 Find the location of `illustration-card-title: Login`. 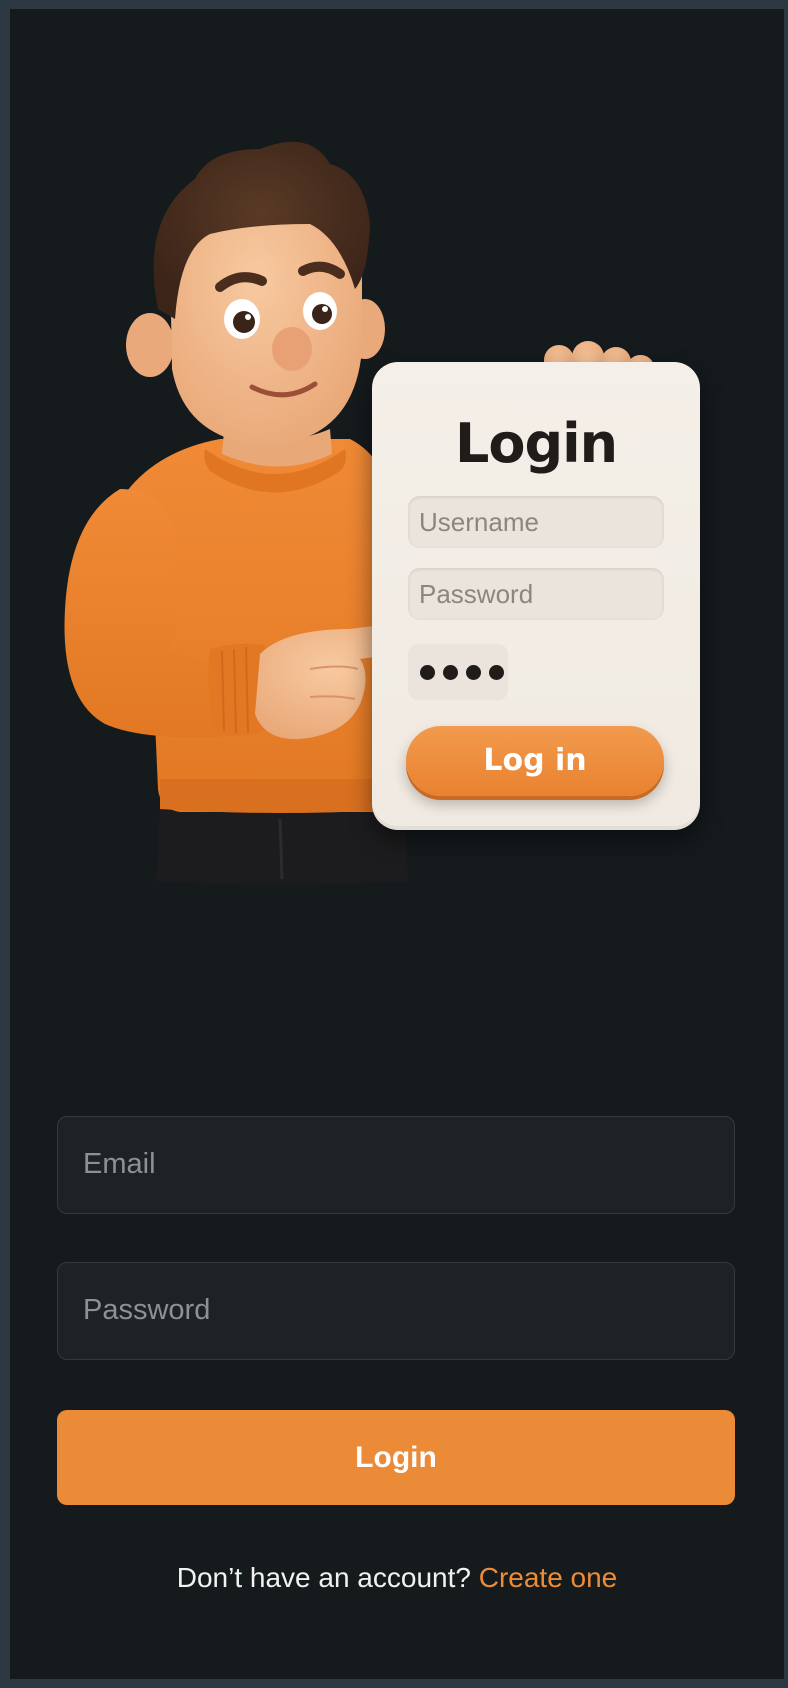

illustration-card-title: Login is located at coordinates (536, 443).